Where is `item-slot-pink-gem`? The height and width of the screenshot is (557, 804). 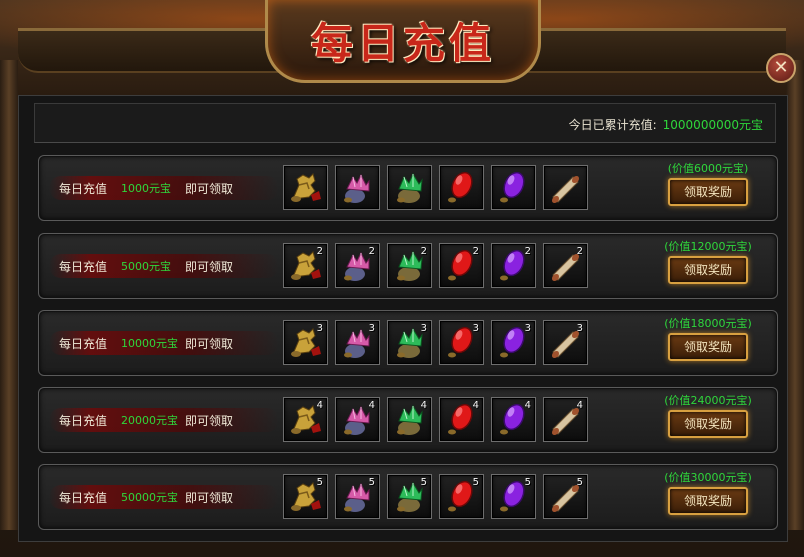
item-slot-pink-gem is located at coordinates (357, 187).